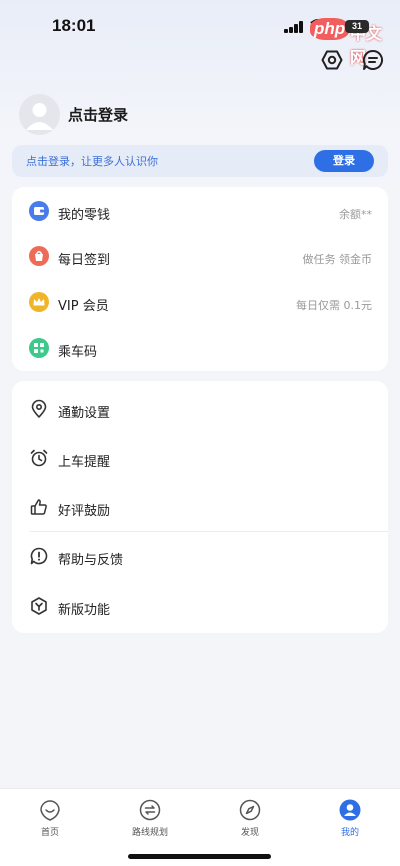 Image resolution: width=400 pixels, height=866 pixels. I want to click on menu-item-boarding-reminder: 上车提醒, so click(200, 456).